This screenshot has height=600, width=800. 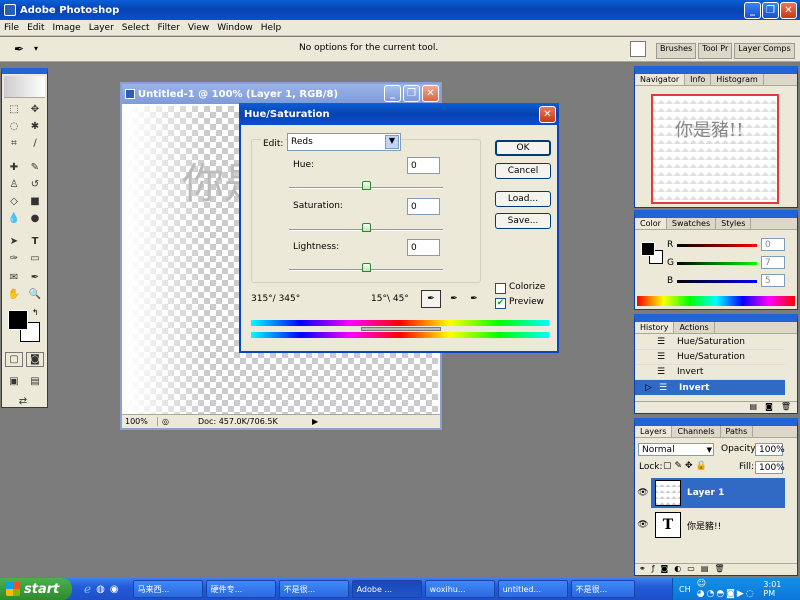 What do you see at coordinates (392, 93) in the screenshot?
I see `document-minimize-button: _` at bounding box center [392, 93].